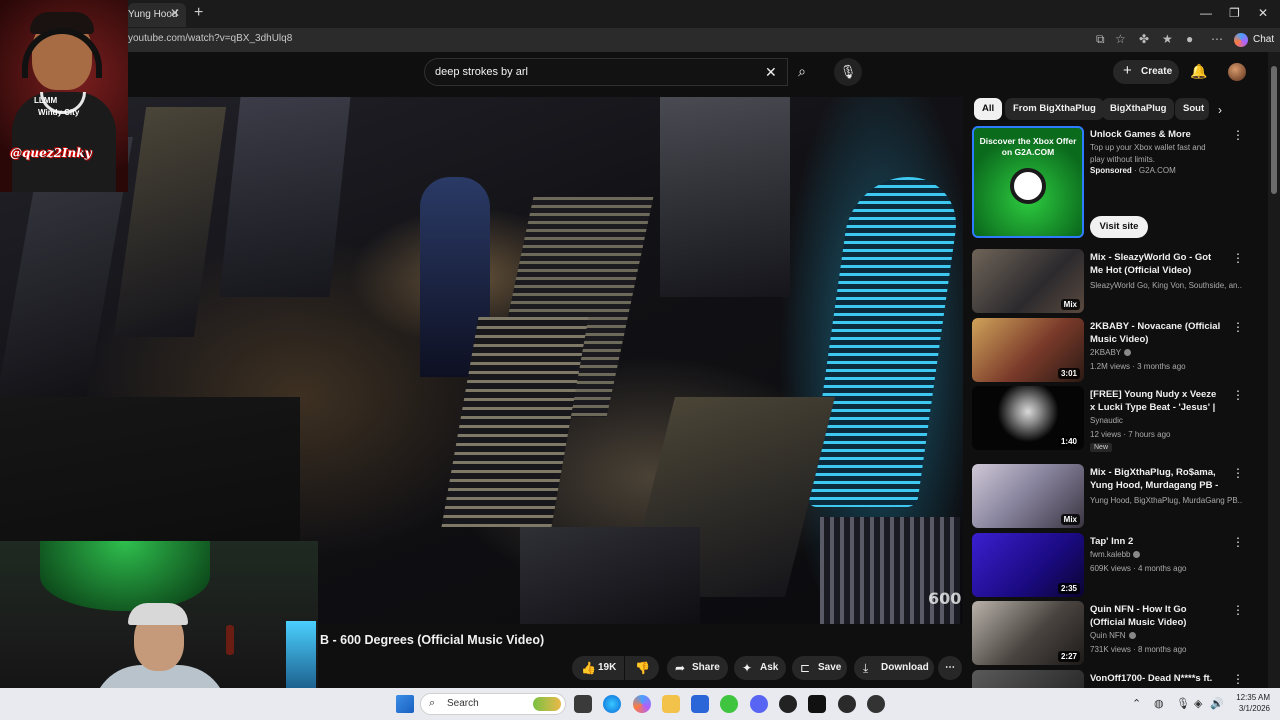 The height and width of the screenshot is (720, 1280). I want to click on media-player-icon, so click(729, 704).